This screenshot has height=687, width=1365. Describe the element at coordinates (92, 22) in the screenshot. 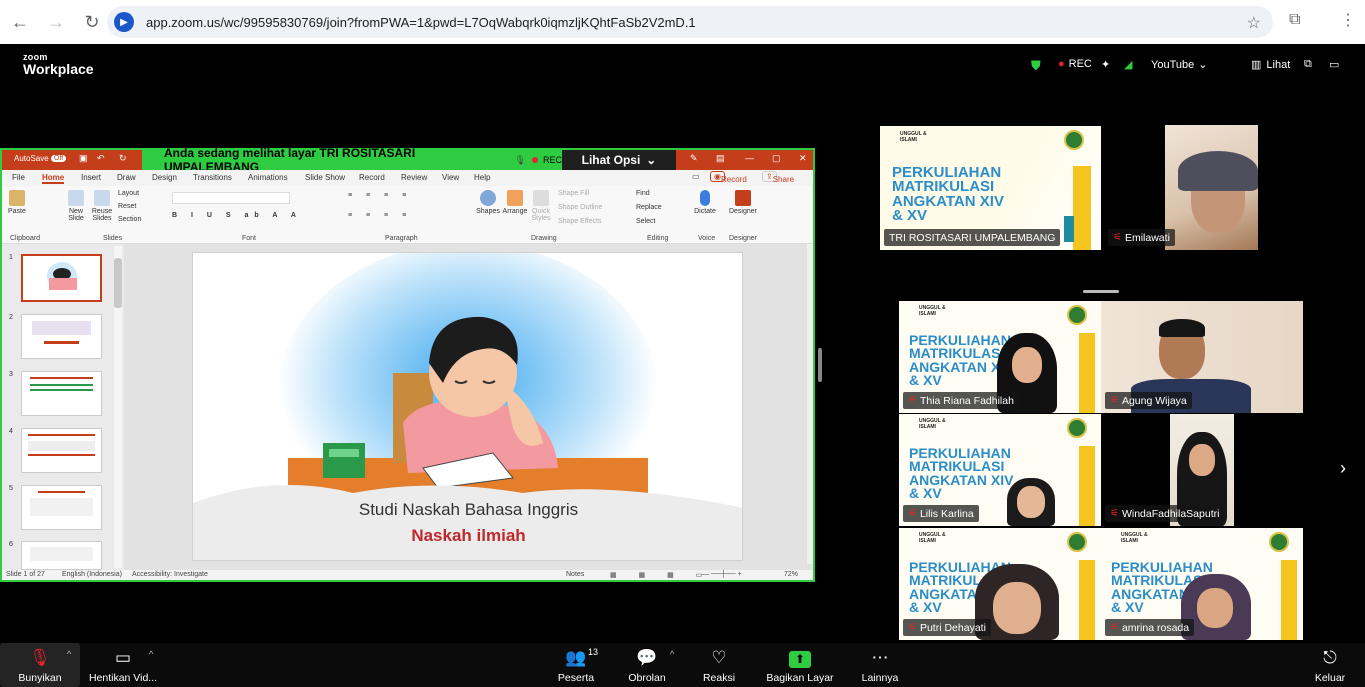

I see `reload-icon: ↻` at that location.